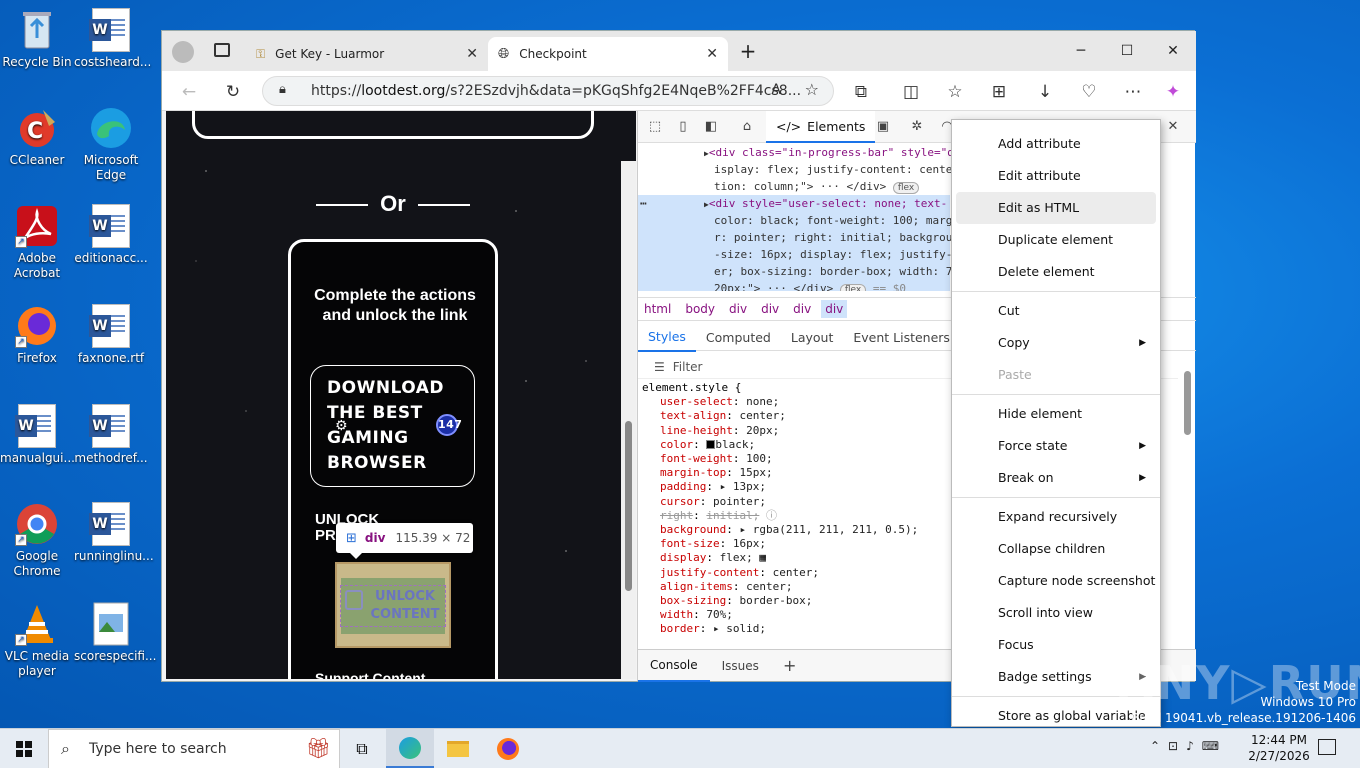 This screenshot has height=768, width=1360. What do you see at coordinates (812, 89) in the screenshot?
I see `favorite-star-icon: ☆` at bounding box center [812, 89].